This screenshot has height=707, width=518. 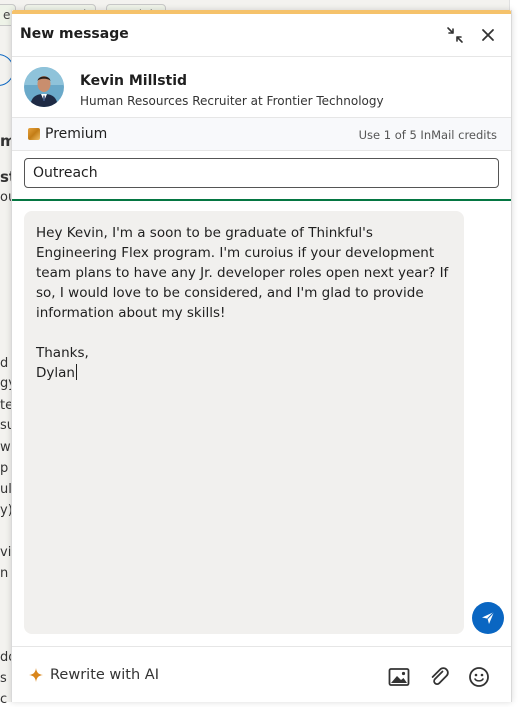 I want to click on sparkle-icon, so click(x=36, y=675).